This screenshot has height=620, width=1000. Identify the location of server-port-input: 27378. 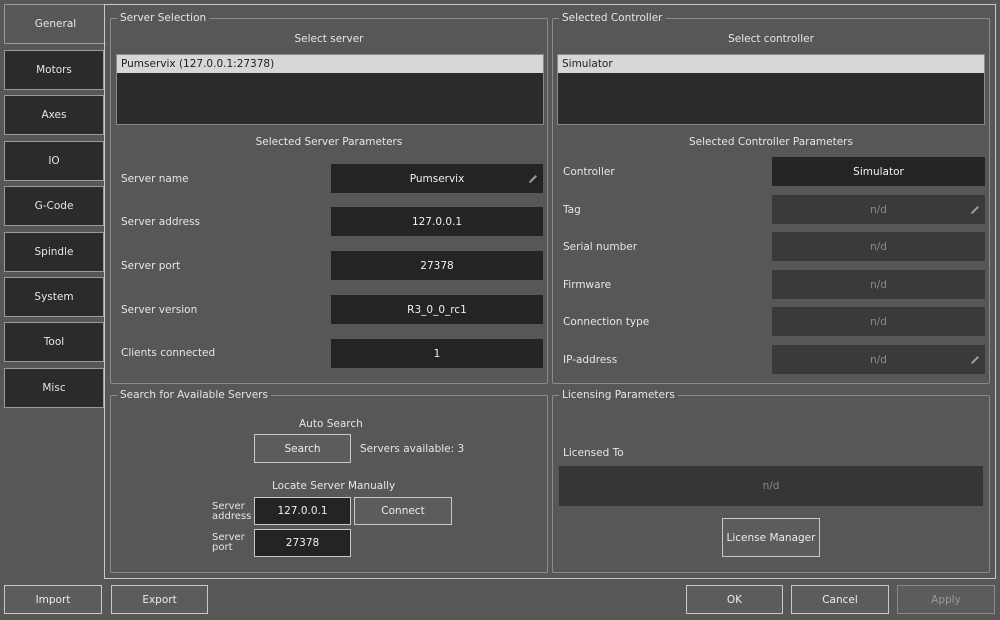
(302, 543).